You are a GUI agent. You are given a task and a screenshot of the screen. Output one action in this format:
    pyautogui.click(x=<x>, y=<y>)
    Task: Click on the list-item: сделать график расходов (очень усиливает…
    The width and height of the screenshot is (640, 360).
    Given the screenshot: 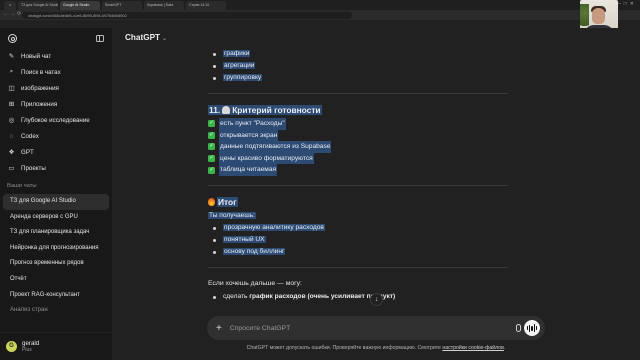 What is the action you would take?
    pyautogui.click(x=358, y=297)
    